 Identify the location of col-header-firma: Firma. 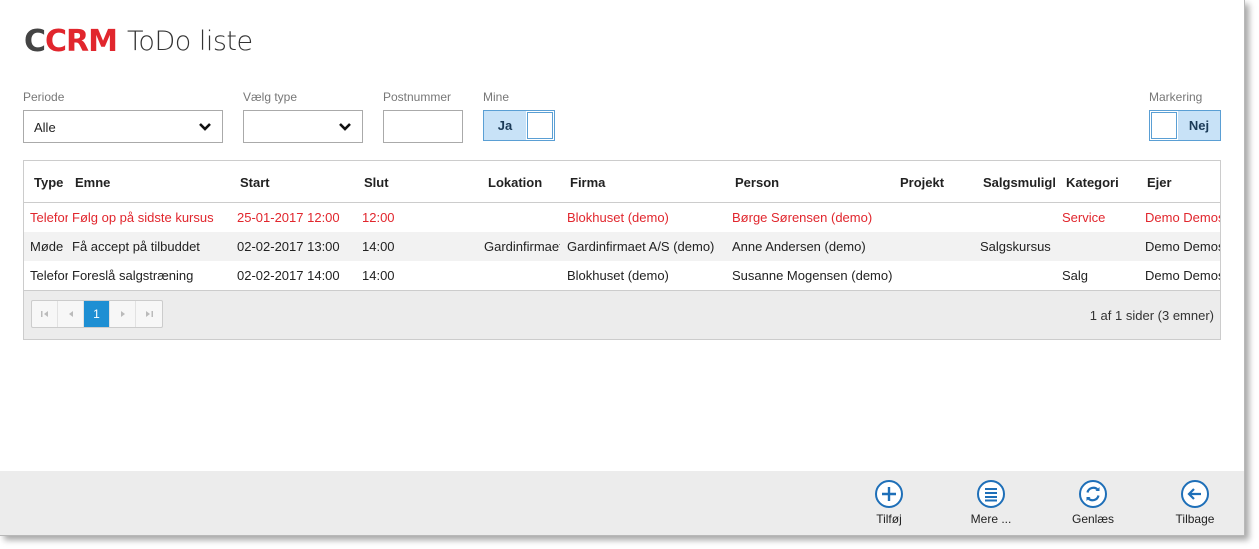
(645, 182).